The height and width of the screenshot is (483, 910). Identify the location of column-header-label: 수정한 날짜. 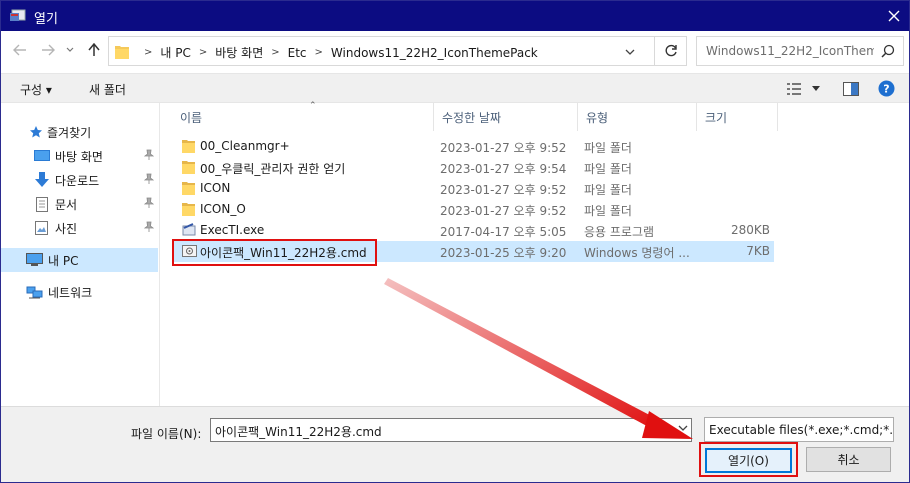
(472, 118).